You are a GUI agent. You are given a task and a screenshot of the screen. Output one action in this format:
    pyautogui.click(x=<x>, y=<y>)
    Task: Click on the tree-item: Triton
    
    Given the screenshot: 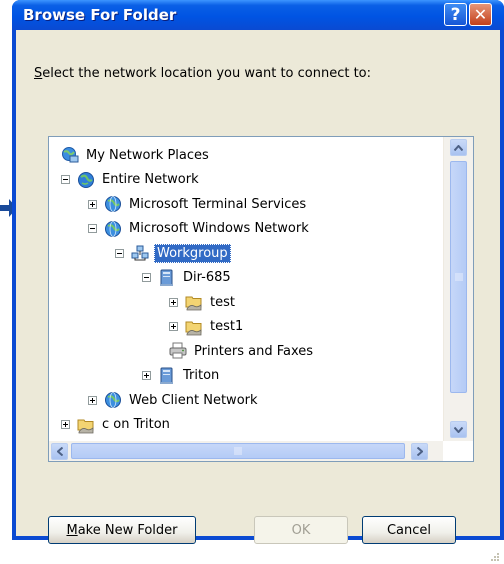 What is the action you would take?
    pyautogui.click(x=181, y=376)
    